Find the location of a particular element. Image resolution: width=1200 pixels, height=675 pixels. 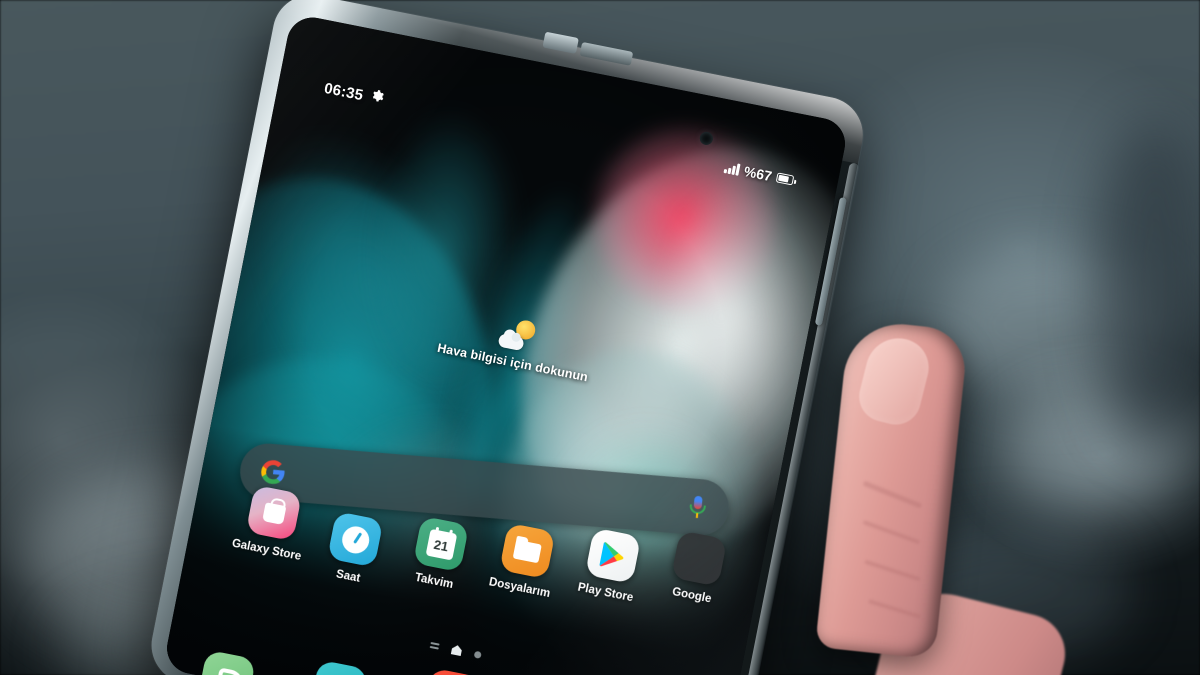

page-dot is located at coordinates (477, 654).